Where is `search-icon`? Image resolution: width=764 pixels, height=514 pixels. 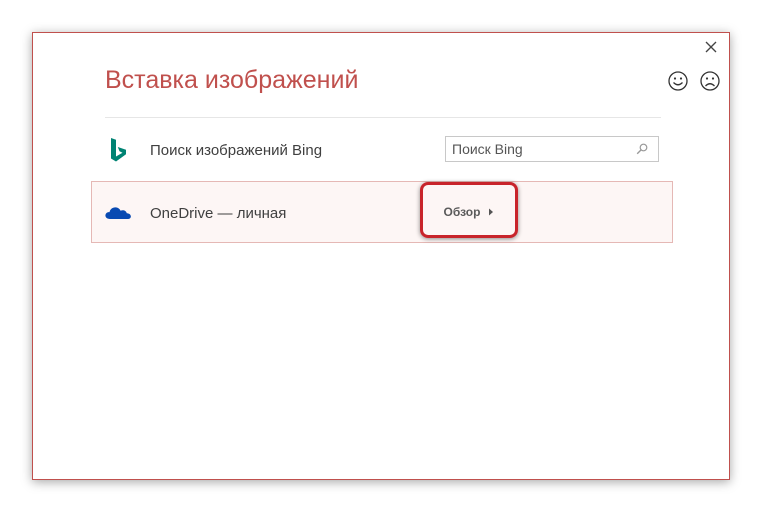 search-icon is located at coordinates (642, 149).